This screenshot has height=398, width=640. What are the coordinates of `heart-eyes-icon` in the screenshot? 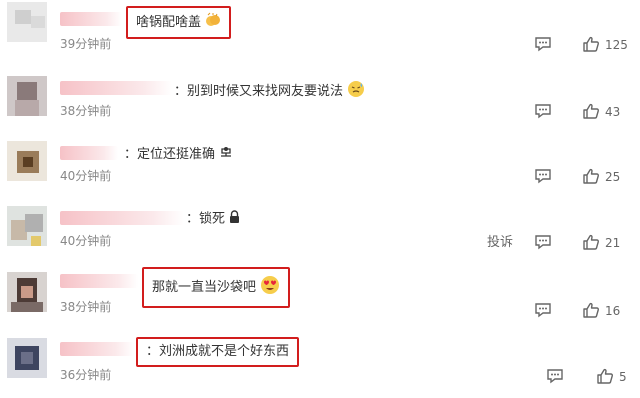 It's located at (270, 287).